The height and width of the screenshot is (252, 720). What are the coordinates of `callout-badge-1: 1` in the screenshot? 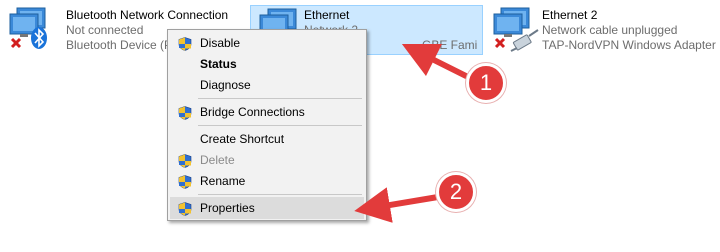 It's located at (486, 83).